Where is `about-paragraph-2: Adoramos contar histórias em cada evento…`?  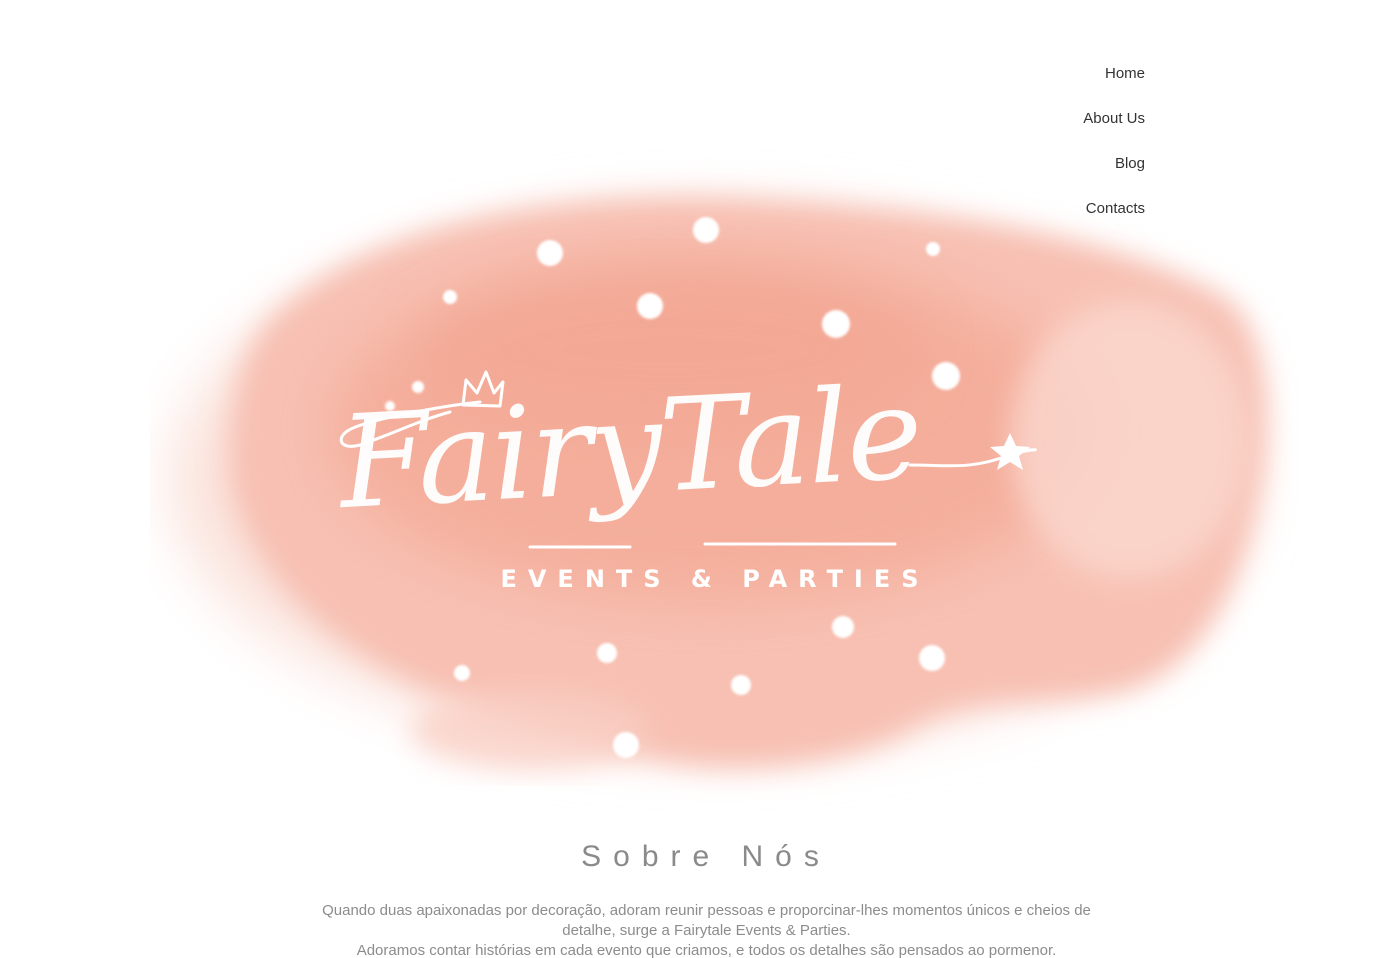 about-paragraph-2: Adoramos contar histórias em cada evento… is located at coordinates (706, 950).